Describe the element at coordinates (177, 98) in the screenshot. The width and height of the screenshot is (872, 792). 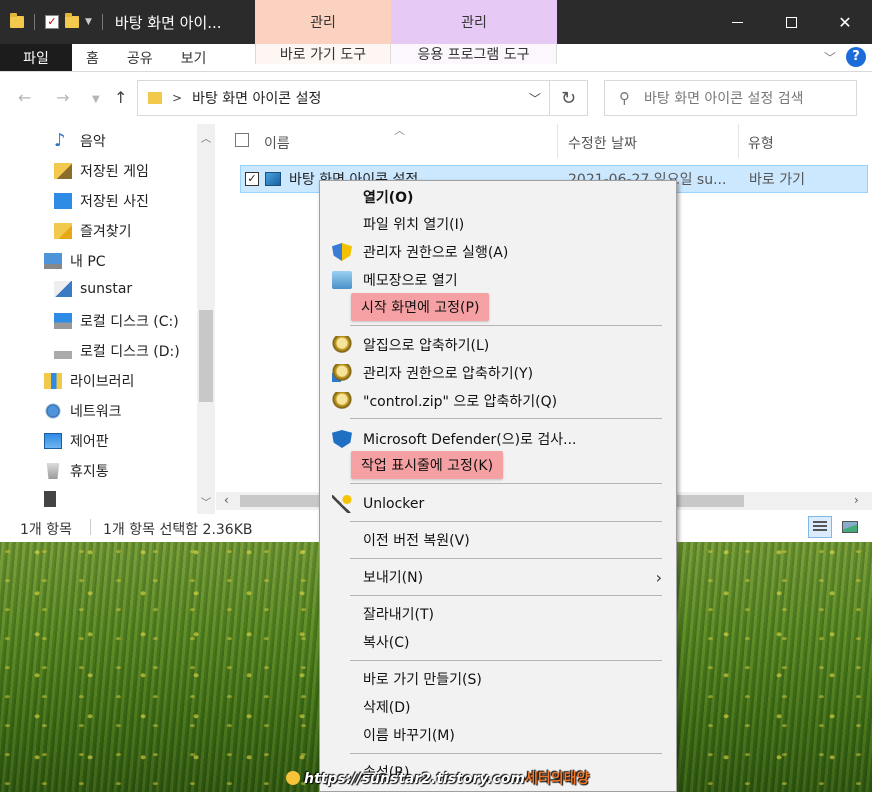
I see `breadcrumb-chevron-icon: >` at that location.